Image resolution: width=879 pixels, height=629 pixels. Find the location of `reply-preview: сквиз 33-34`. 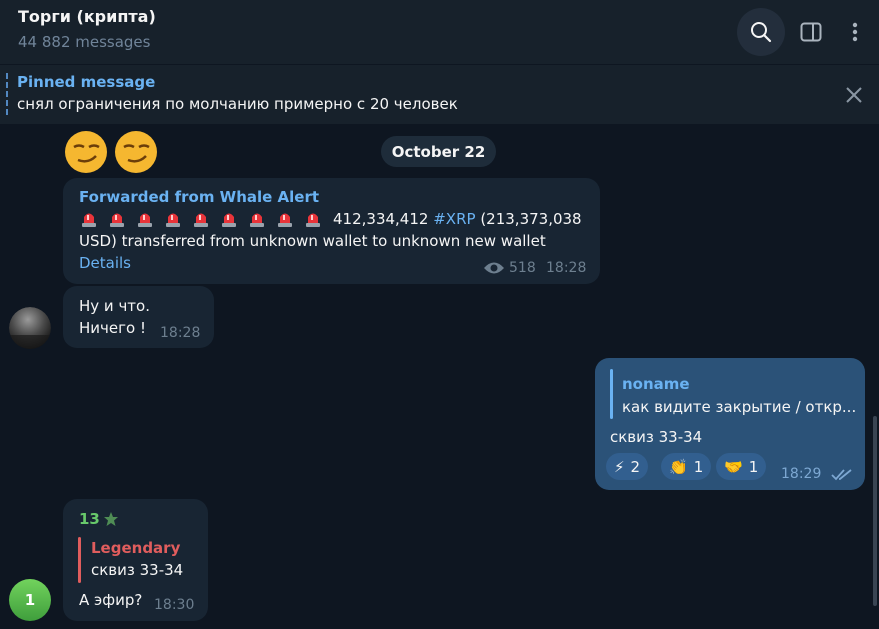

reply-preview: сквиз 33-34 is located at coordinates (137, 570).